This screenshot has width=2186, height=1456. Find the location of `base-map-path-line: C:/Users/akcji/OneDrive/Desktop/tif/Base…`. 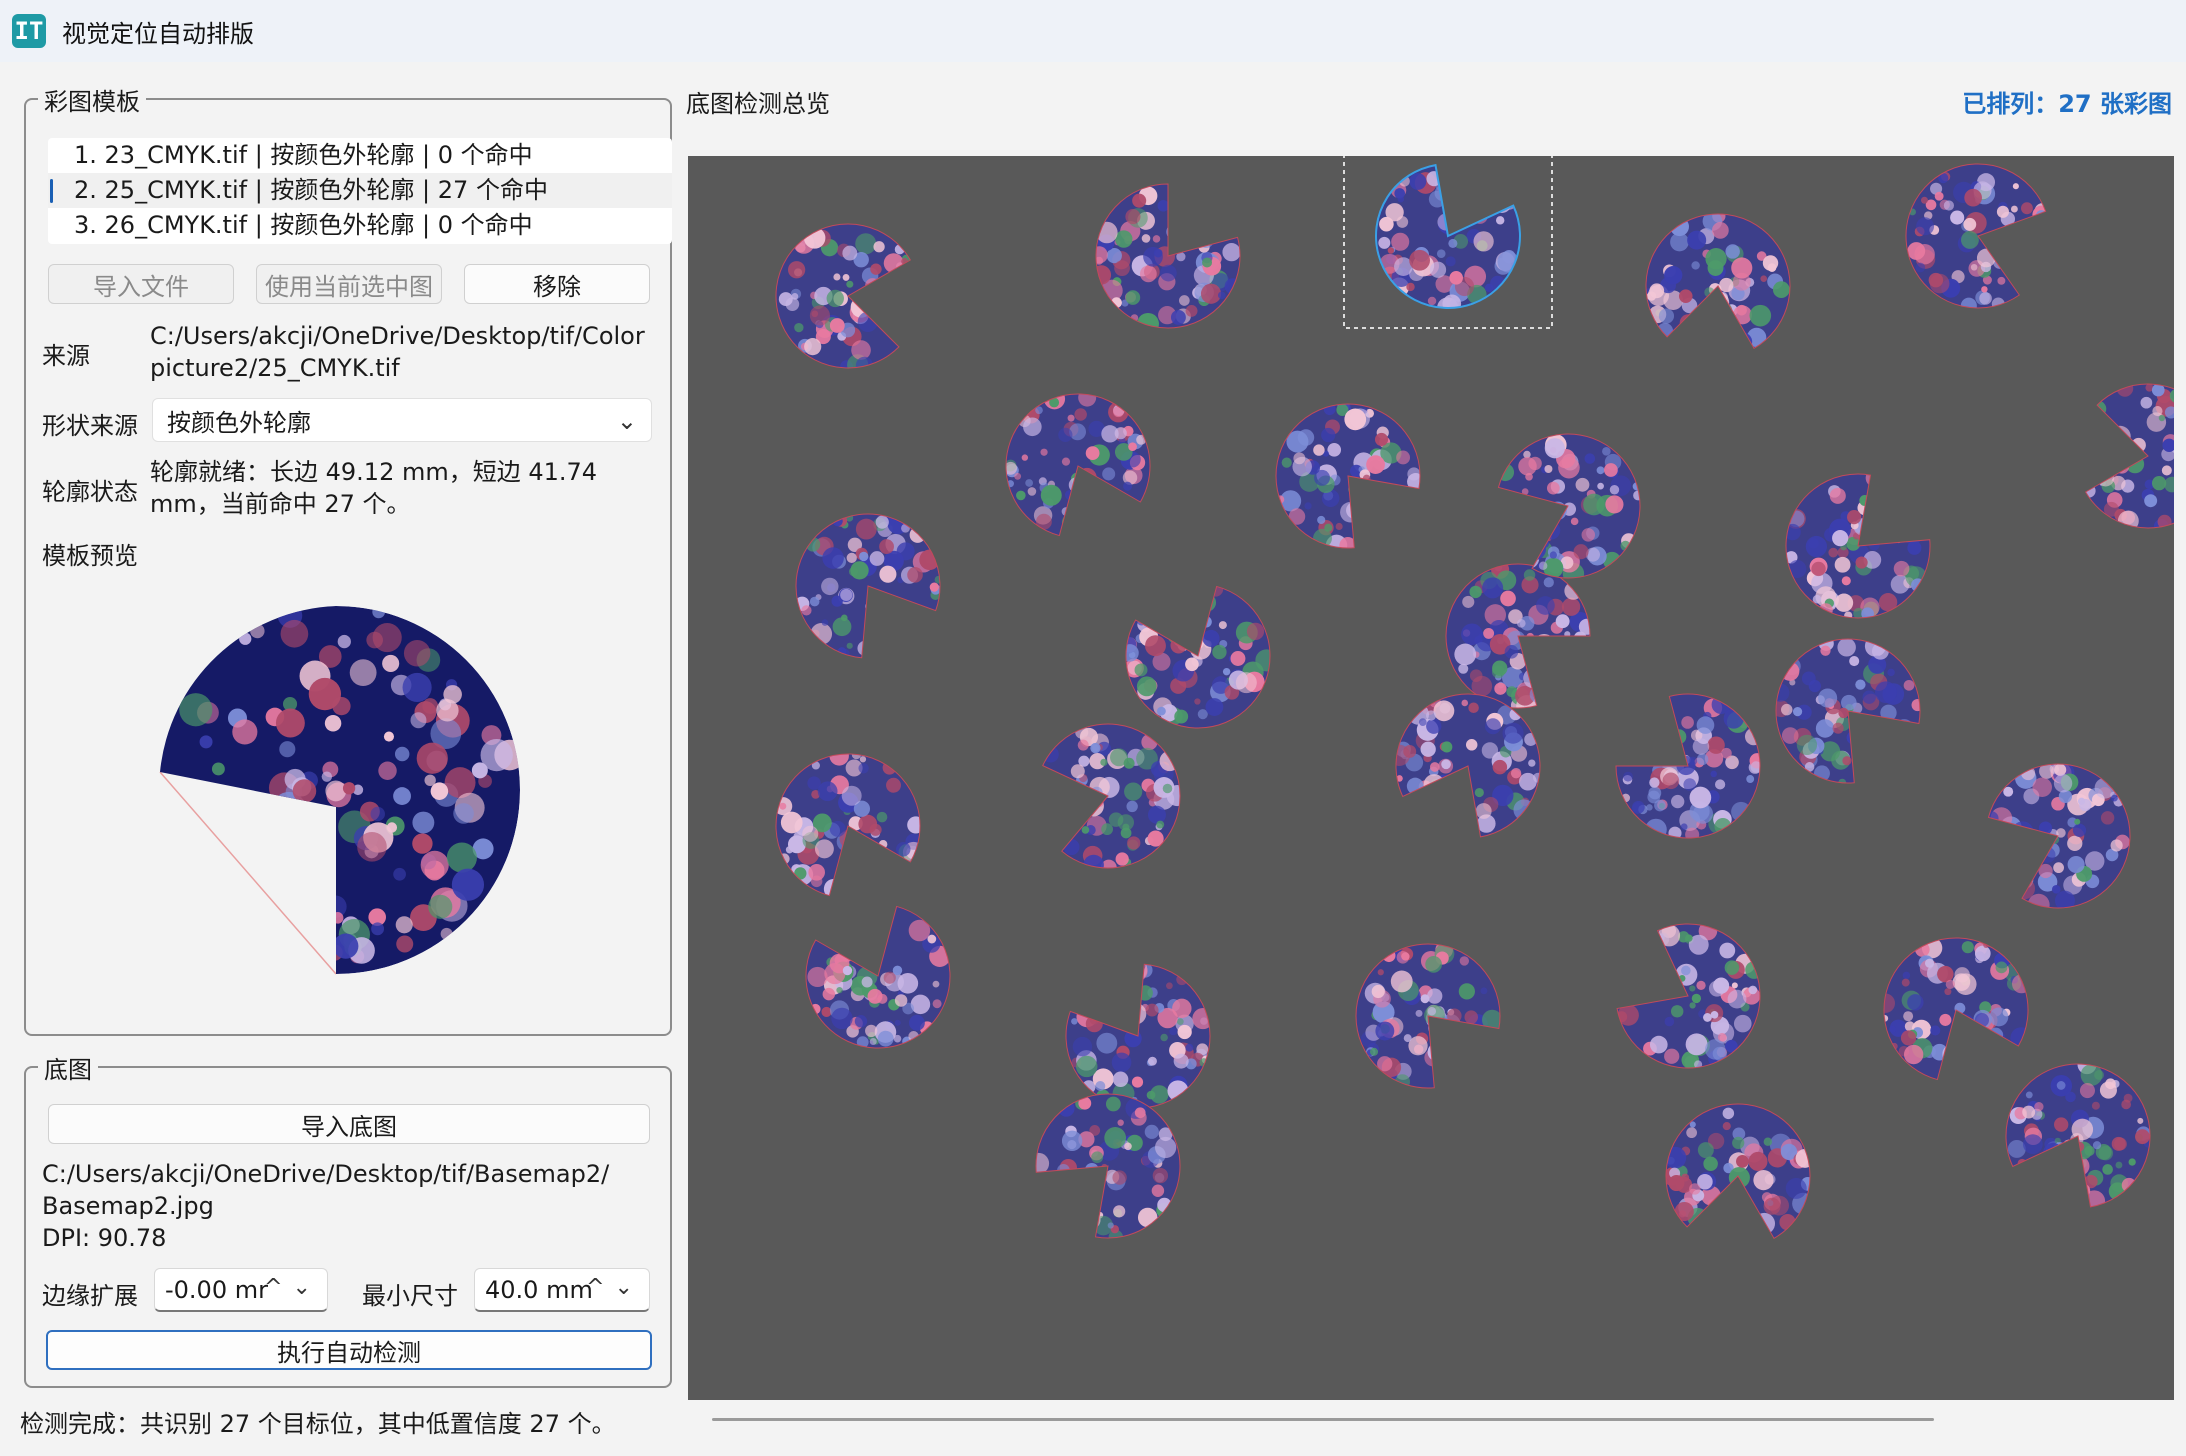

base-map-path-line: C:/Users/akcji/OneDrive/Desktop/tif/Base… is located at coordinates (326, 1174).